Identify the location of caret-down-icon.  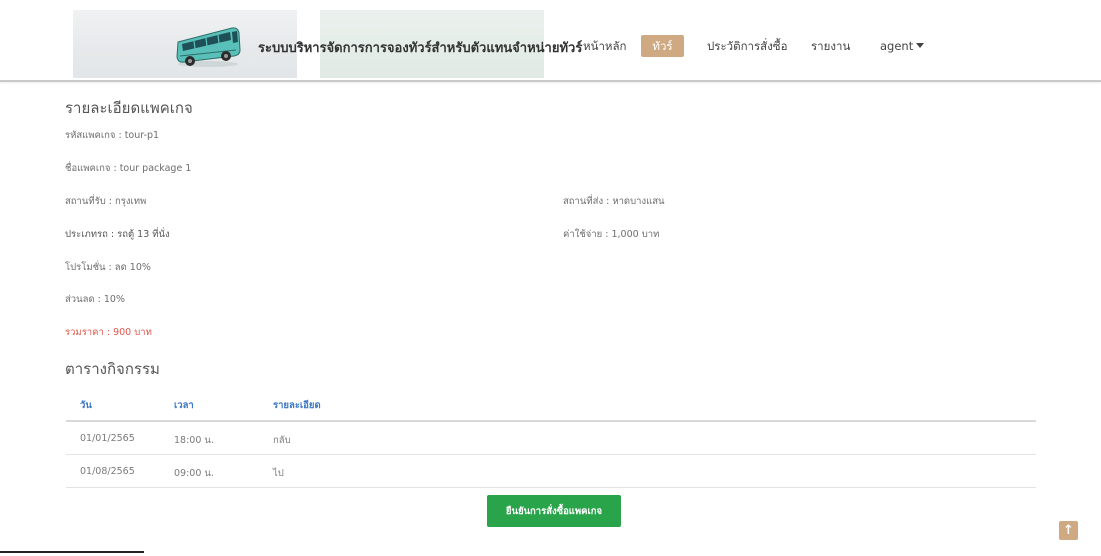
(920, 45).